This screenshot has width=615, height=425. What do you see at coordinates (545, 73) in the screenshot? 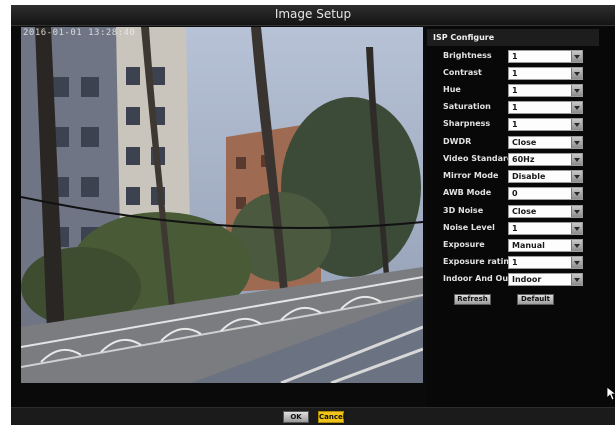
I see `contrast-select: 1` at bounding box center [545, 73].